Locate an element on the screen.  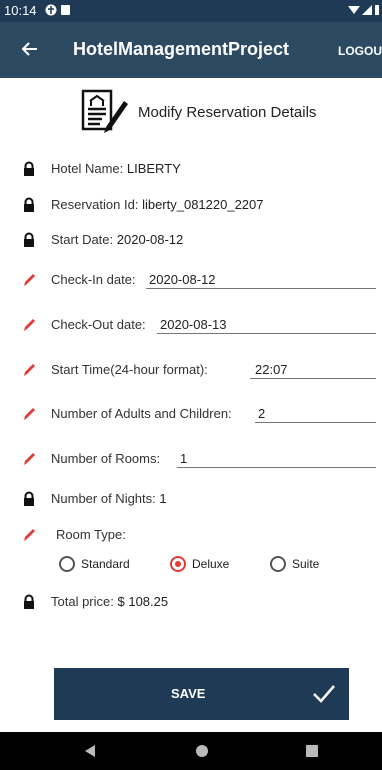
room-type-row: Room Type: is located at coordinates (191, 535).